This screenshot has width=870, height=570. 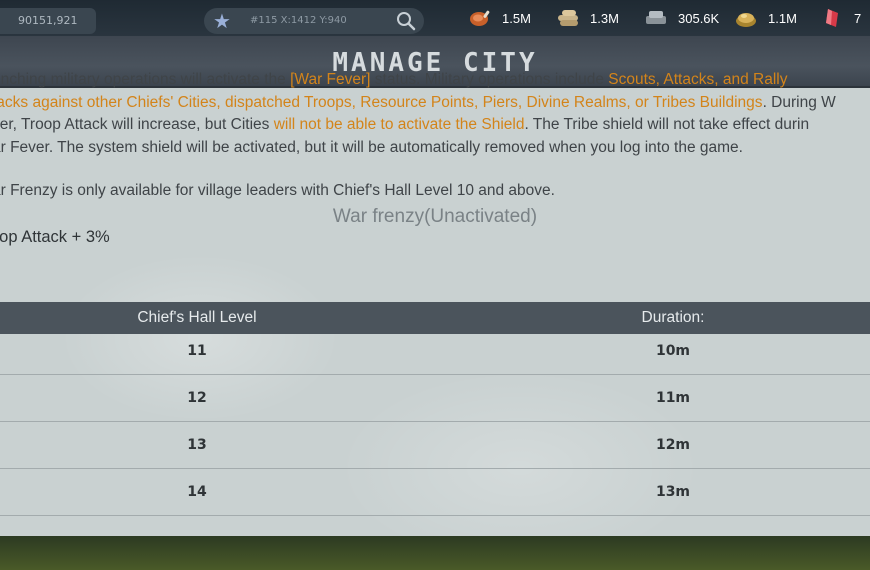 I want to click on table-row: 14 13m, so click(x=435, y=492).